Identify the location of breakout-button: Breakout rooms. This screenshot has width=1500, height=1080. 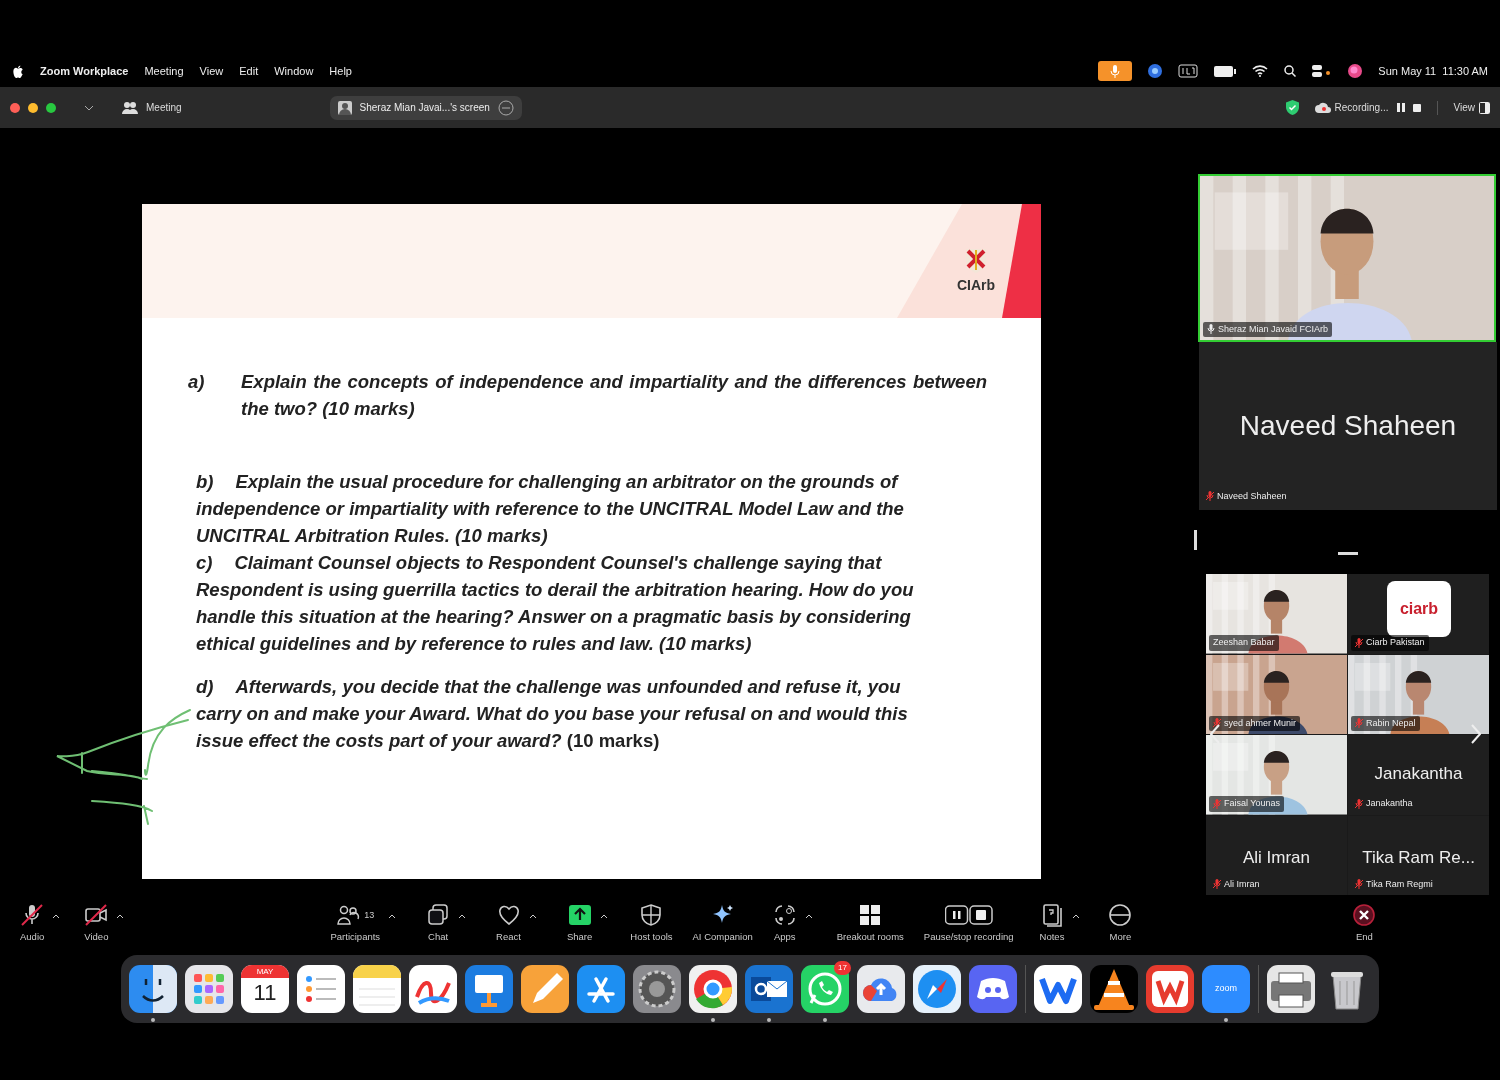
(870, 924).